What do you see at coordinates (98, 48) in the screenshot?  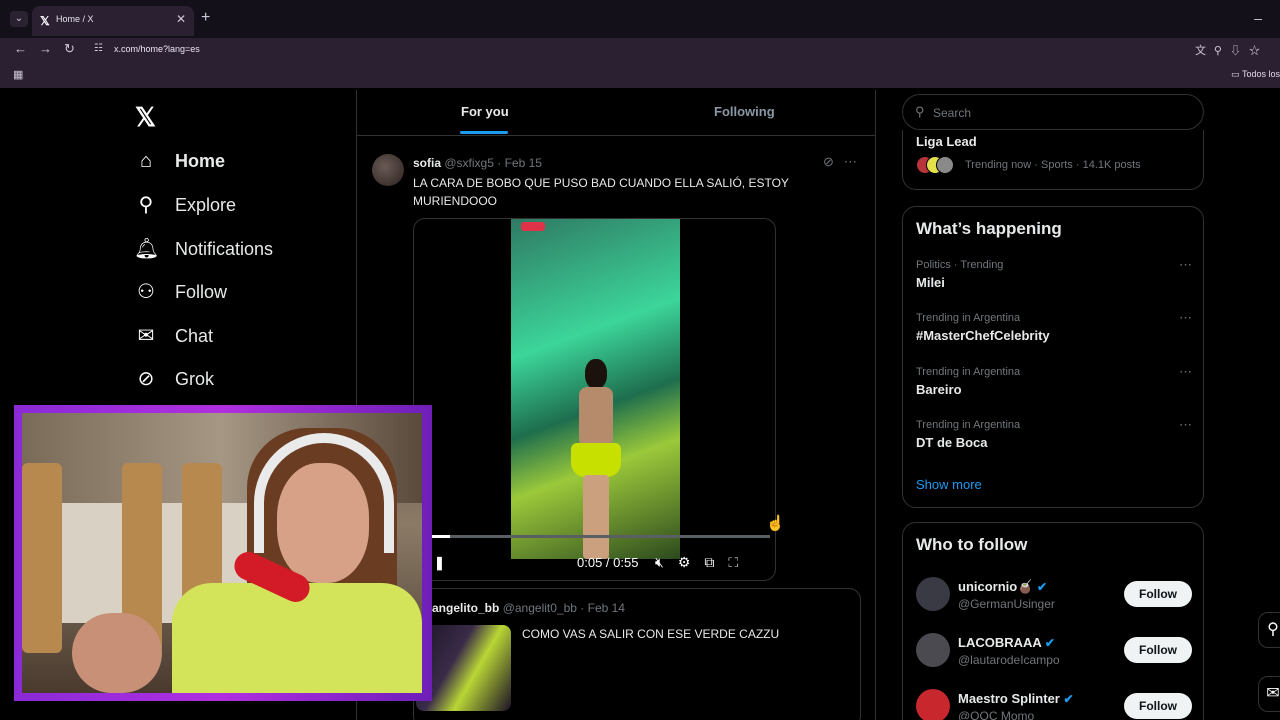 I see `site-info-icon: ☷` at bounding box center [98, 48].